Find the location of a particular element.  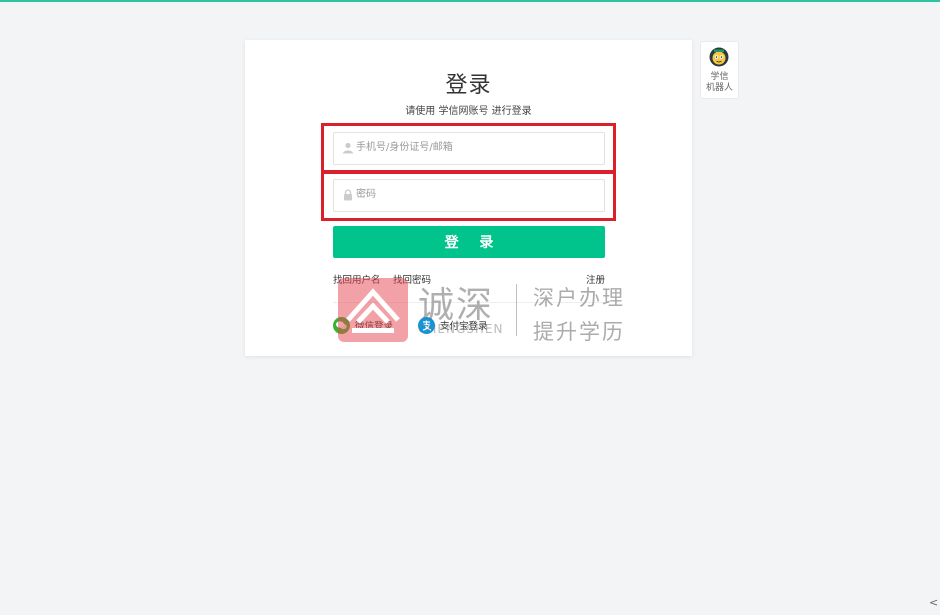

robot-label: 学信 机器人 is located at coordinates (719, 83).